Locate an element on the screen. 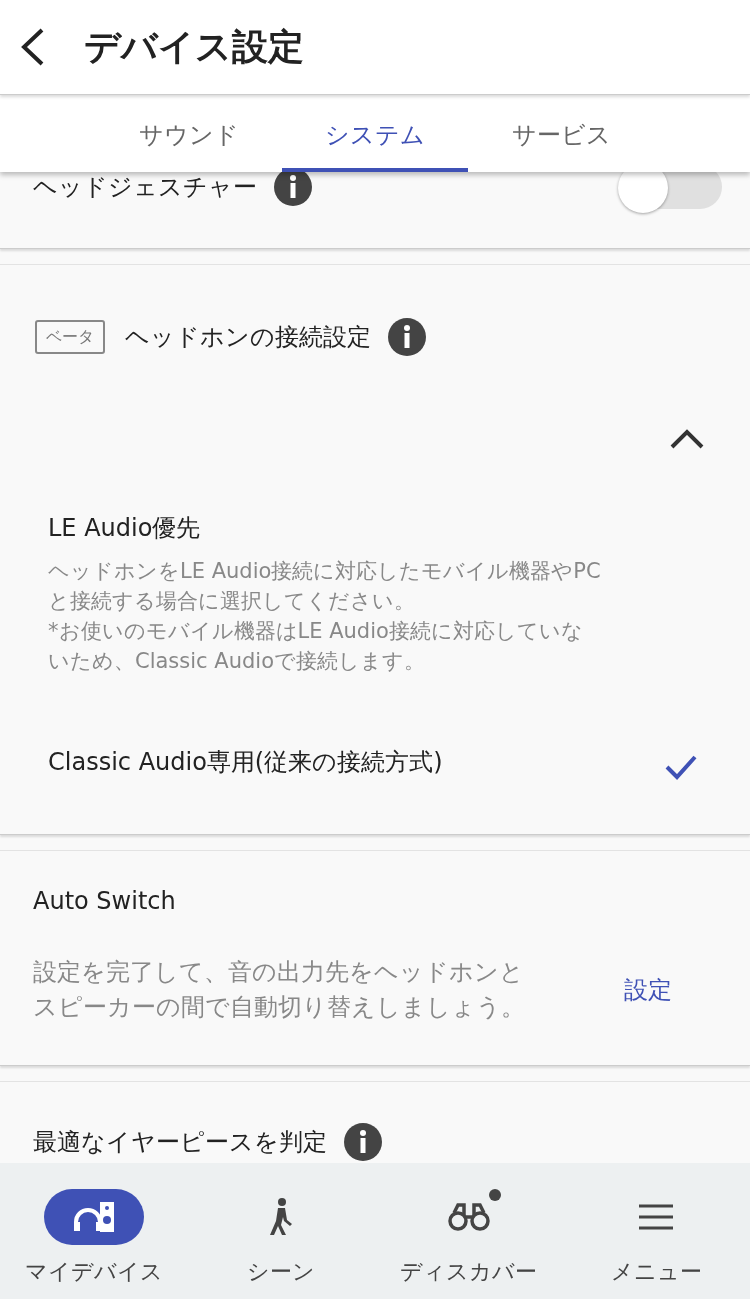  option-row: LE Audio優先 ヘッドホンをLE Audio接続に対応したモバイル機器やPCと接続する場合に選択してください。 *お使いのモバイル機器はLE Audio接続に対応していないため、Classic Audioで接続します。 is located at coordinates (375, 599).